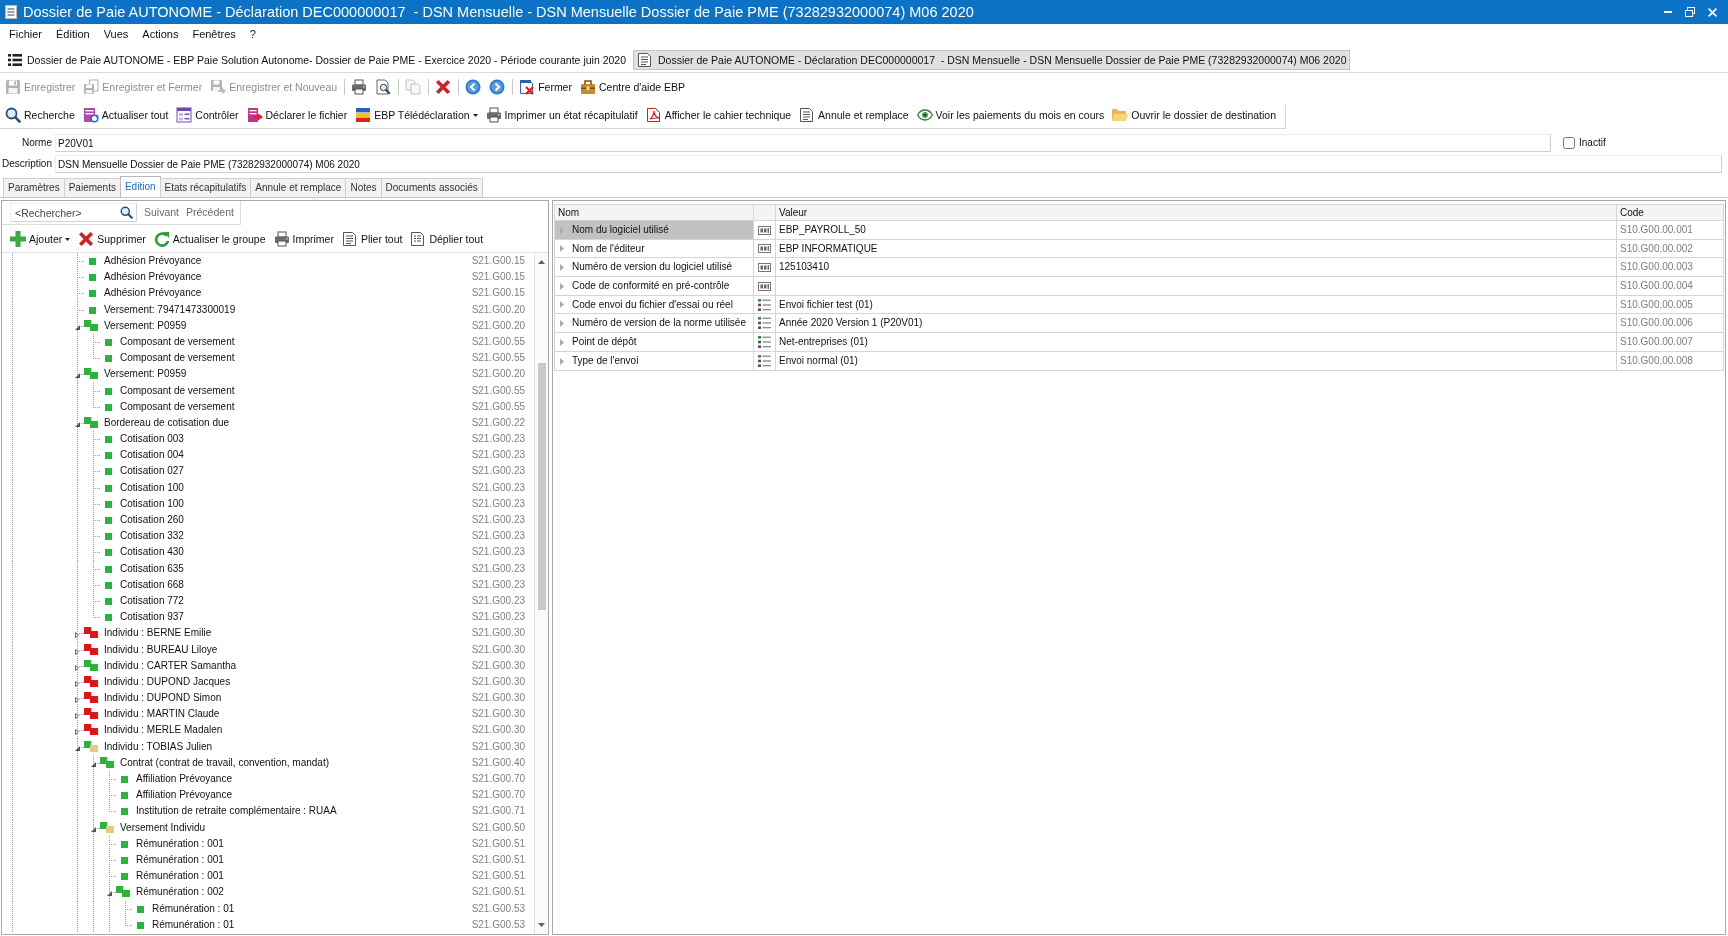  Describe the element at coordinates (166, 682) in the screenshot. I see `tree-item: Individu : DUPOND Jacques` at that location.